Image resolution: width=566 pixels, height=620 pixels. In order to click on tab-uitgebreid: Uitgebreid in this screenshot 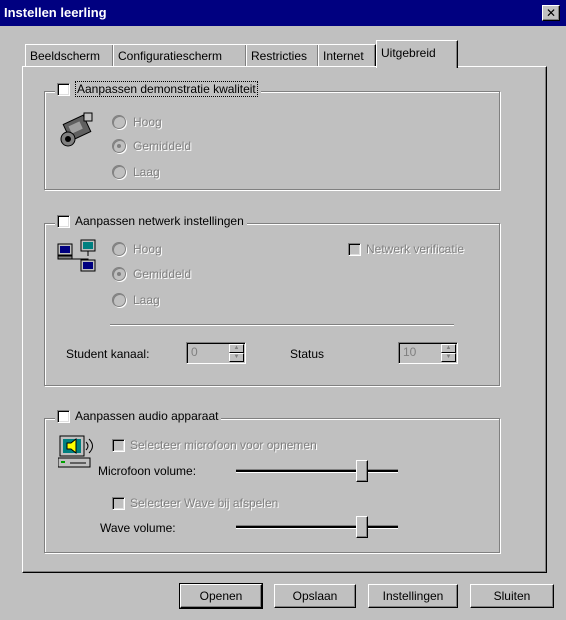, I will do `click(417, 54)`.